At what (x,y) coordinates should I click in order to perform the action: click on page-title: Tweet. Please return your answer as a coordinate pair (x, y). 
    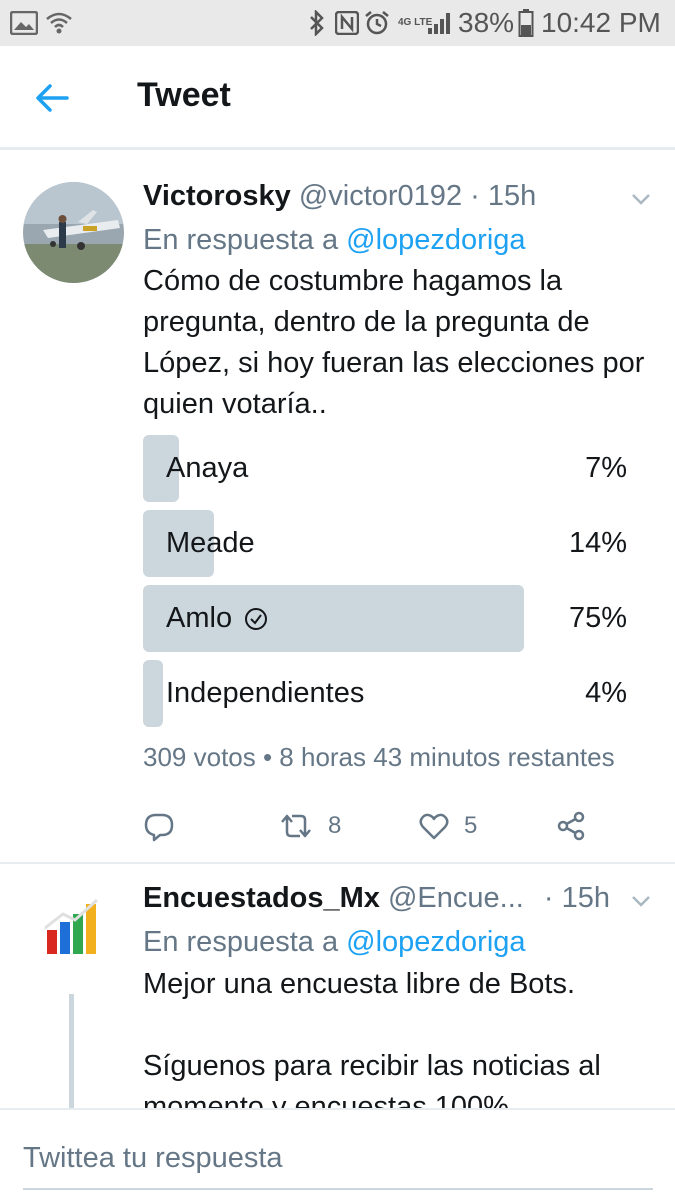
    Looking at the image, I should click on (184, 95).